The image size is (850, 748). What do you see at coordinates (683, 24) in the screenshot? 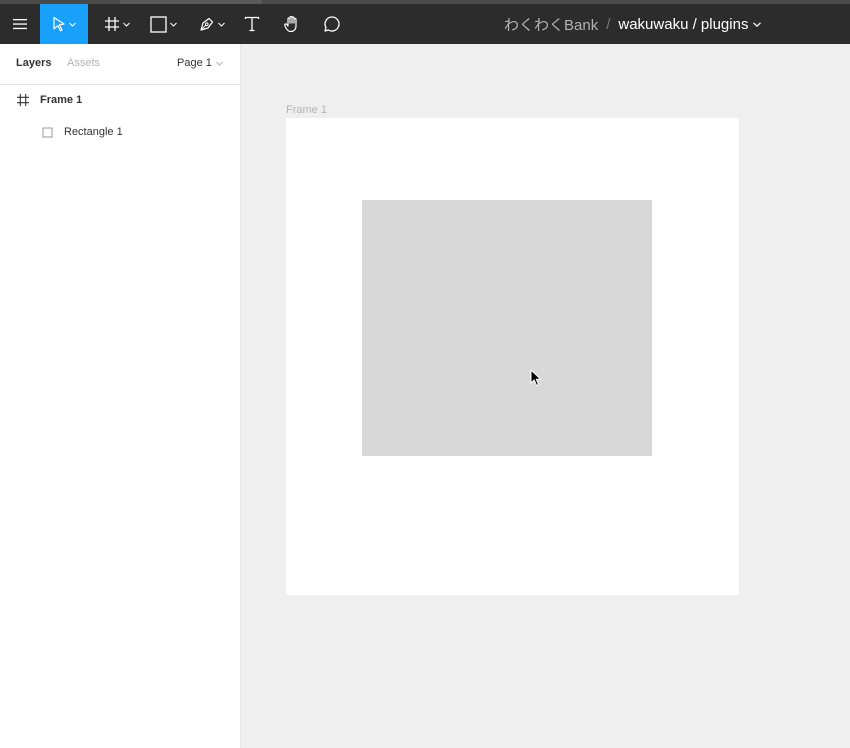
I see `breadcrumb-file-name: wakuwaku / plugins` at bounding box center [683, 24].